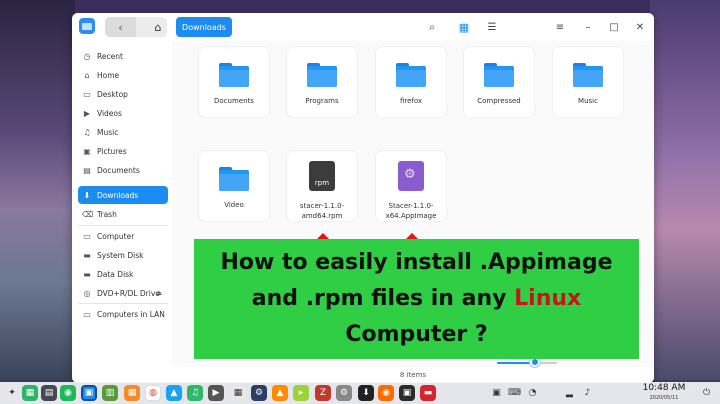 This screenshot has height=404, width=720. What do you see at coordinates (614, 27) in the screenshot?
I see `maximize-icon: □` at bounding box center [614, 27].